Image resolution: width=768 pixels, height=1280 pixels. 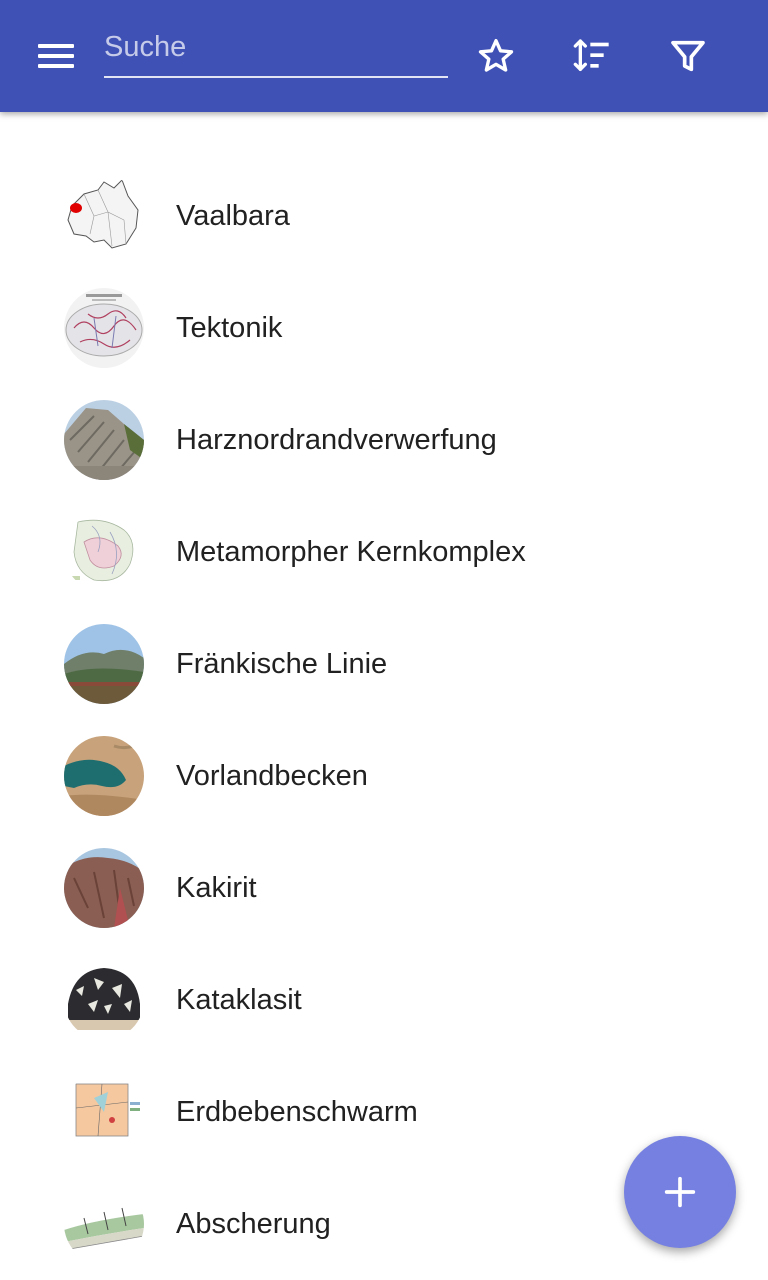 What do you see at coordinates (336, 440) in the screenshot?
I see `list-item-label: Harznordrandverwerfung` at bounding box center [336, 440].